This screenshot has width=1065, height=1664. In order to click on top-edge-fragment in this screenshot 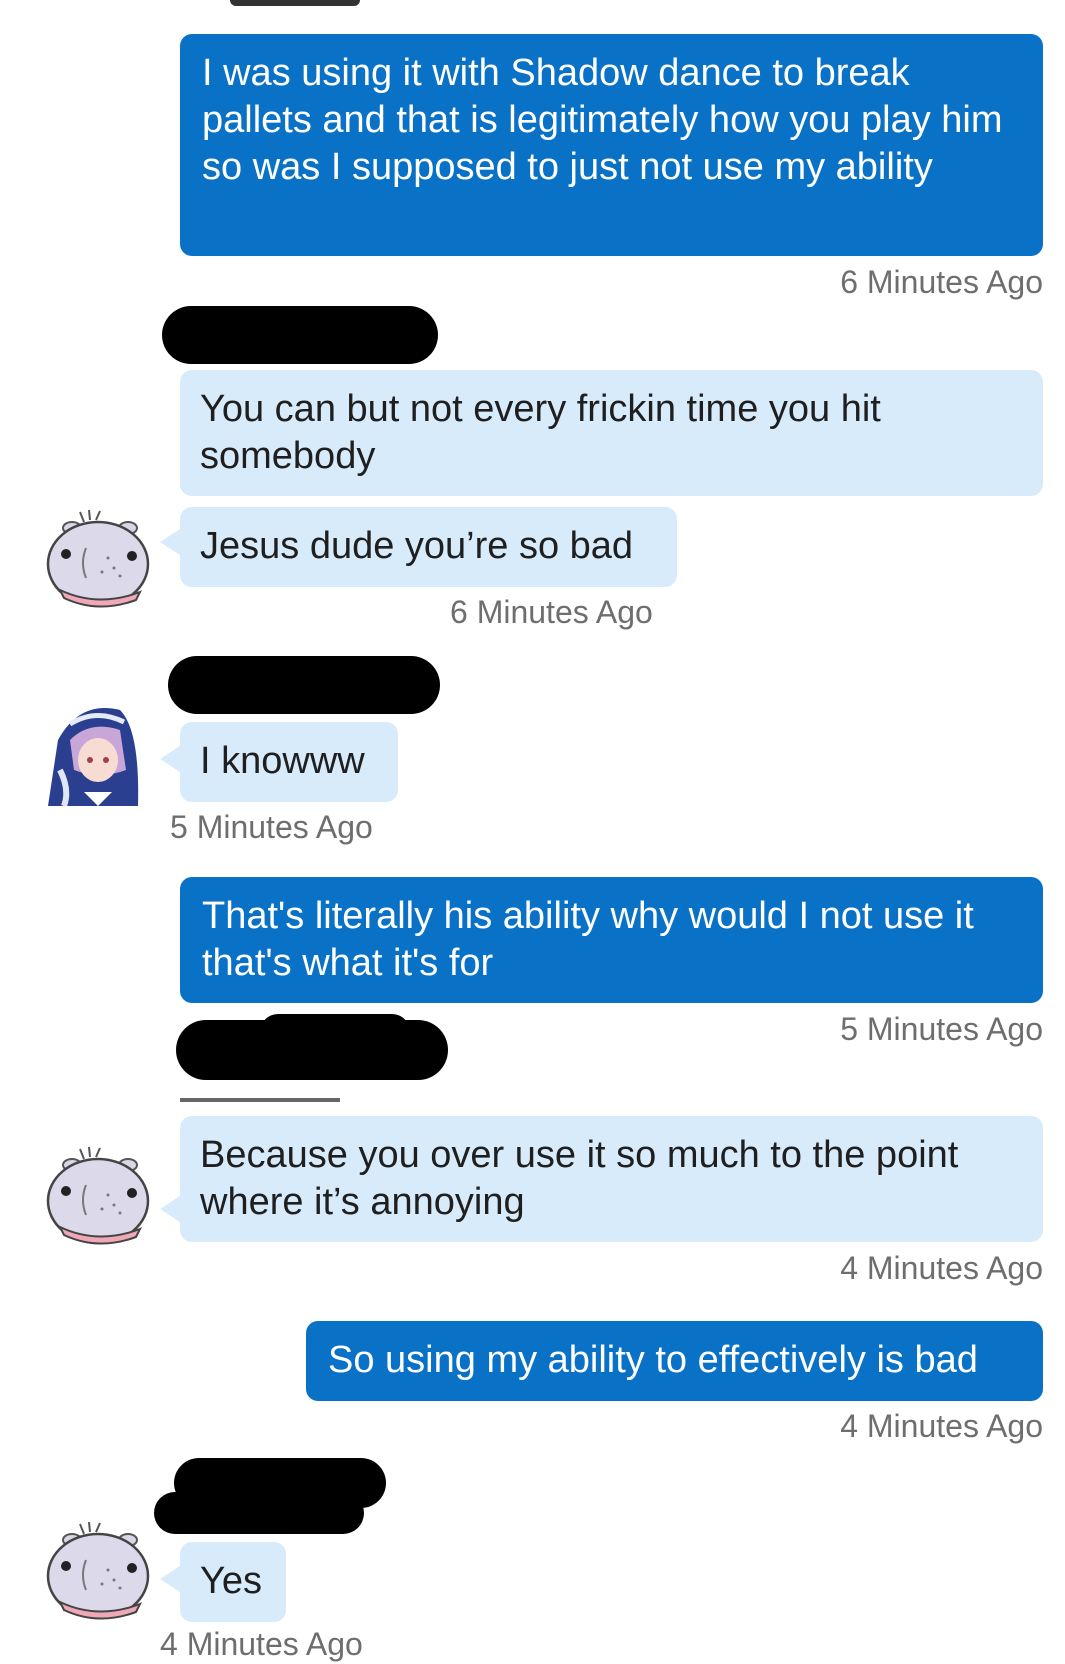, I will do `click(295, 3)`.